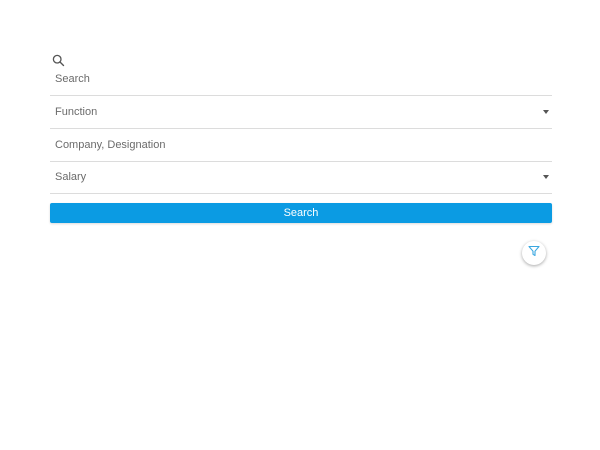 Image resolution: width=600 pixels, height=450 pixels. I want to click on search-button: Search, so click(301, 213).